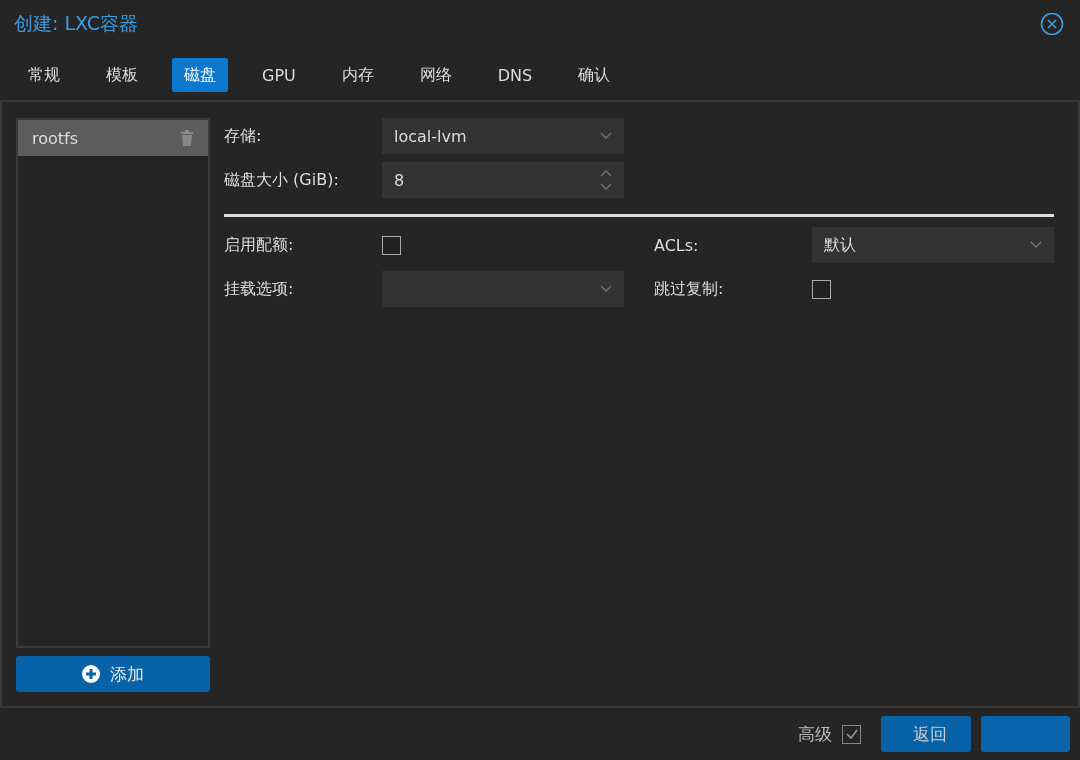 This screenshot has height=760, width=1080. I want to click on number-field: 8, so click(503, 180).